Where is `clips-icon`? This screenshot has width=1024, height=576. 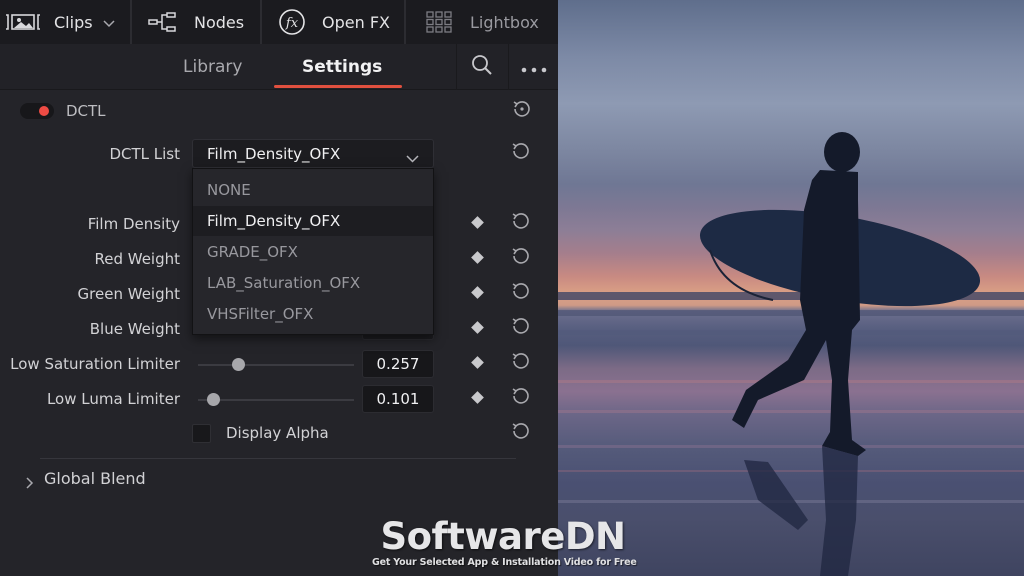
clips-icon is located at coordinates (23, 22).